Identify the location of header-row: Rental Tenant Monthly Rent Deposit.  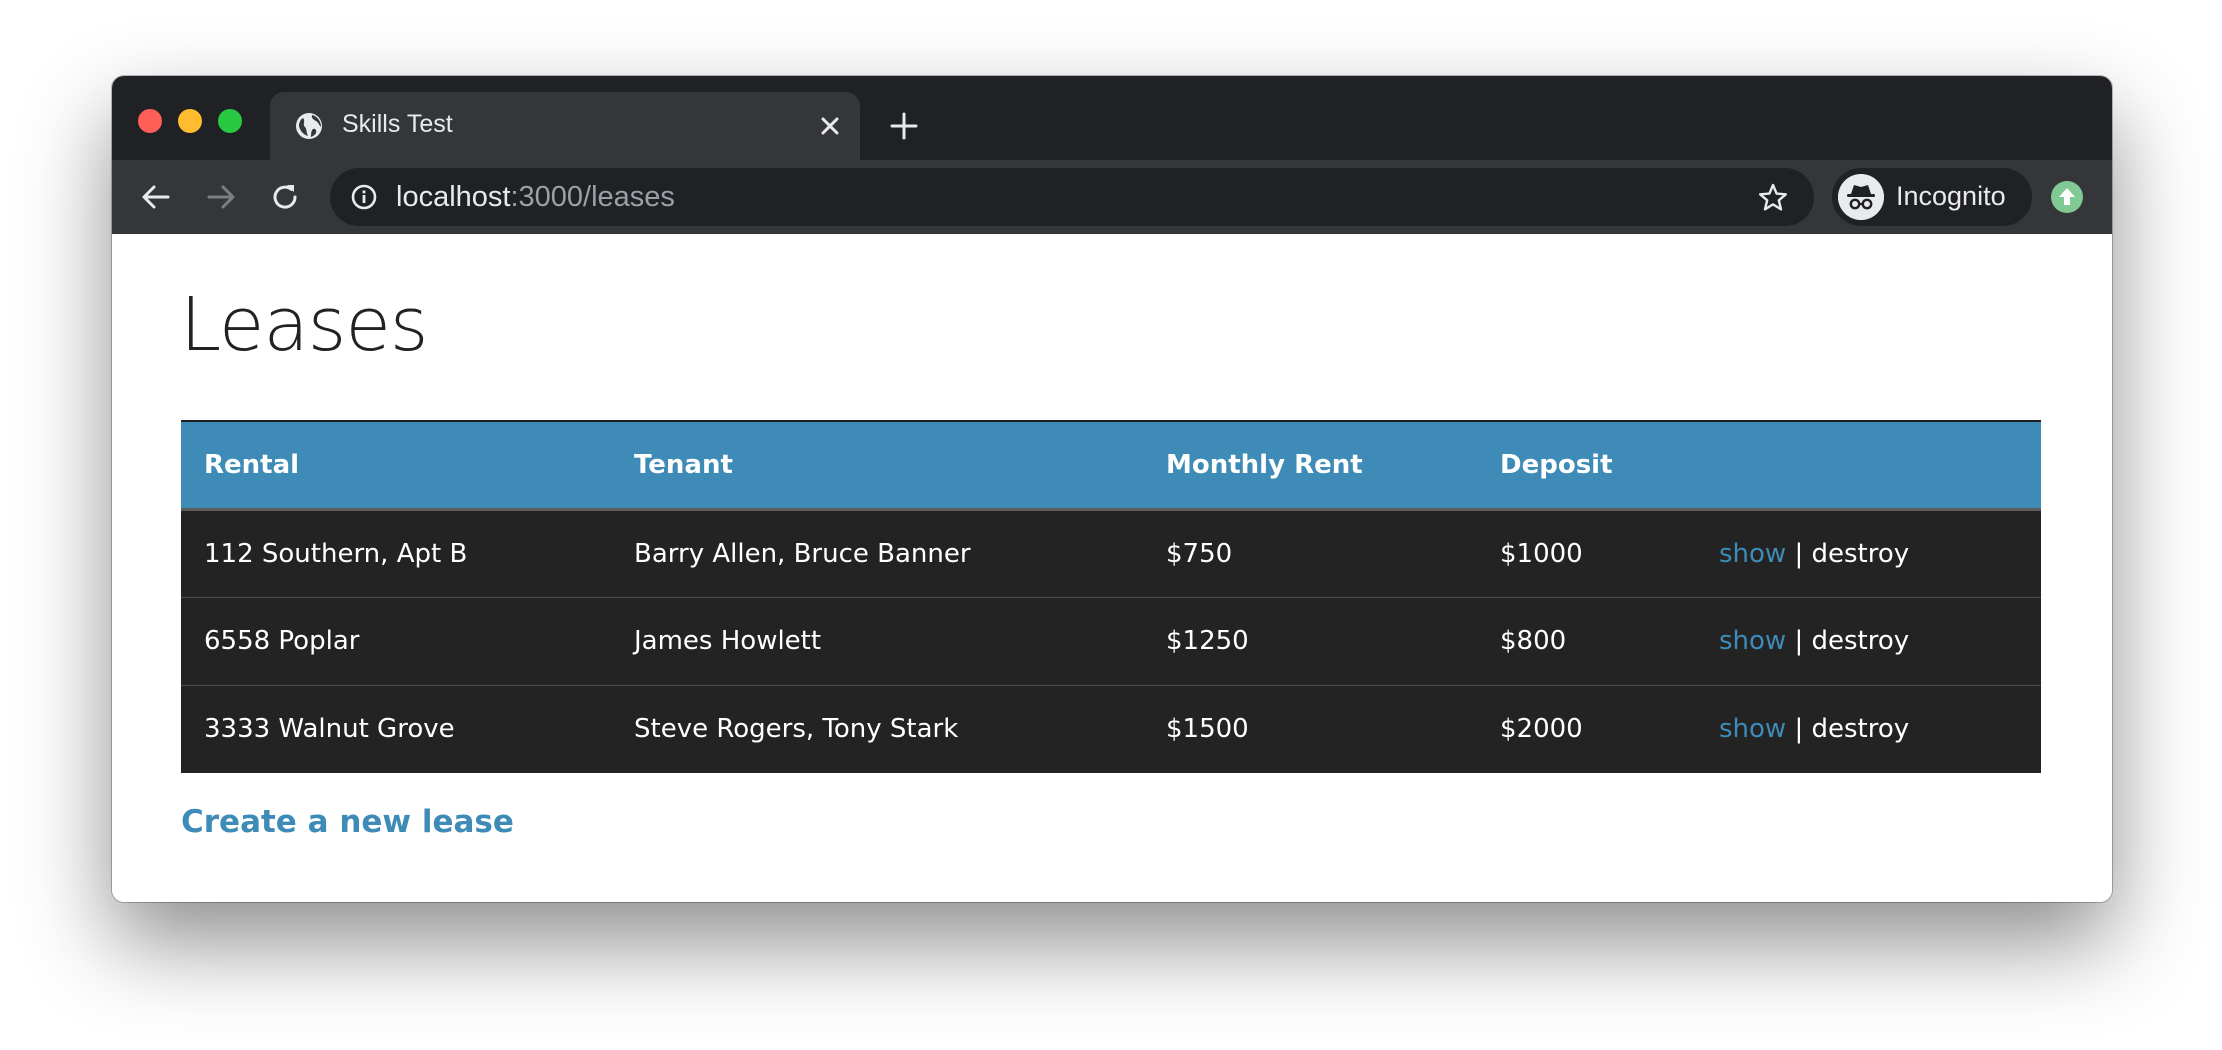
(1111, 465).